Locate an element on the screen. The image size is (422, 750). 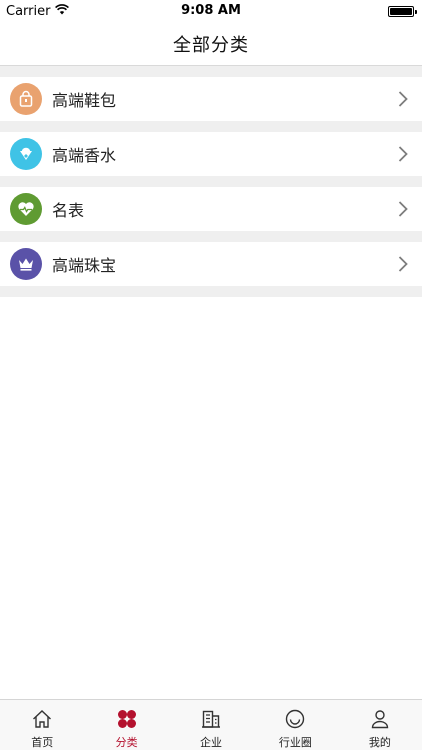
tab-label: 企业 is located at coordinates (211, 742).